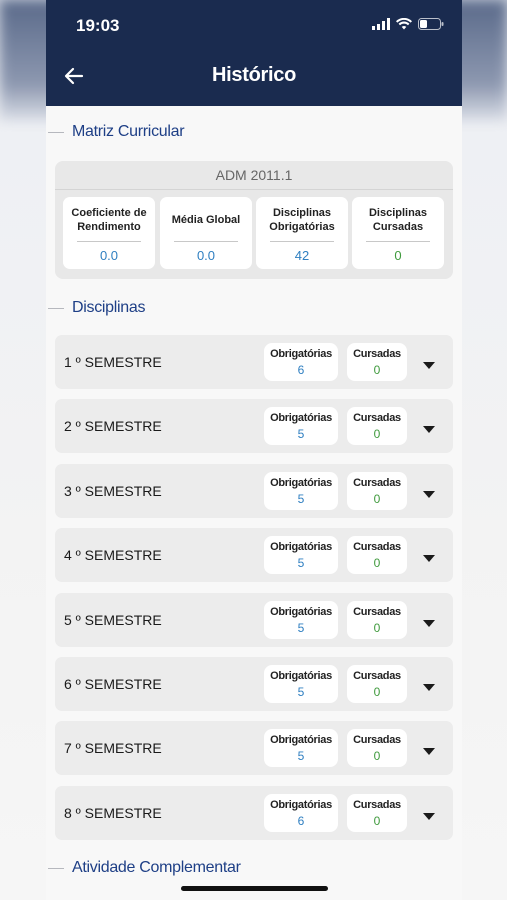 The image size is (507, 900). What do you see at coordinates (113, 813) in the screenshot?
I see `semester-name: 8 º SEMESTRE` at bounding box center [113, 813].